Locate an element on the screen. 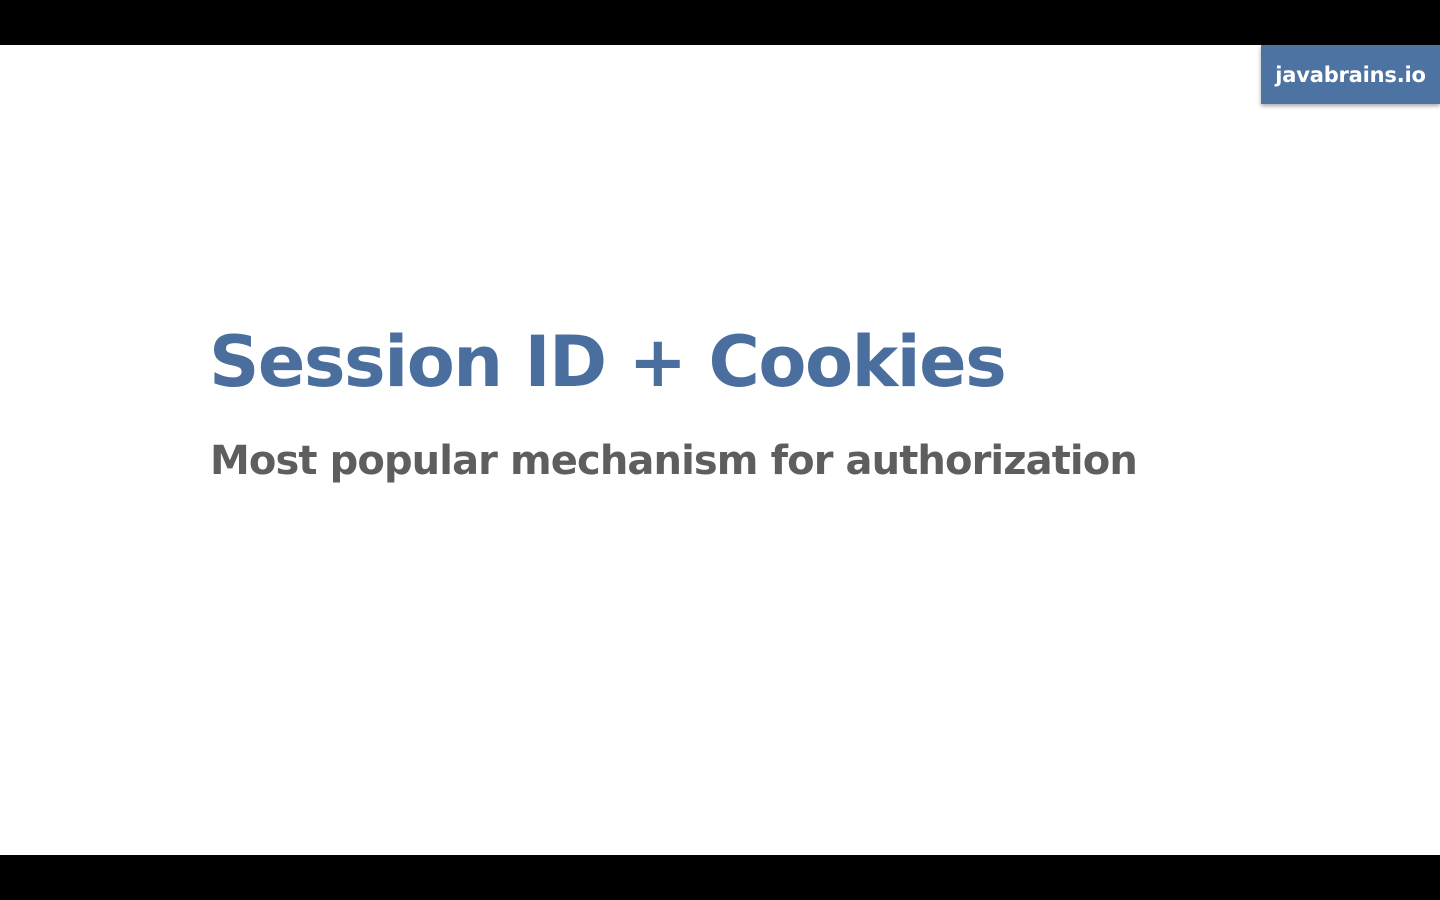  brand-label: javabrains.io is located at coordinates (1350, 74).